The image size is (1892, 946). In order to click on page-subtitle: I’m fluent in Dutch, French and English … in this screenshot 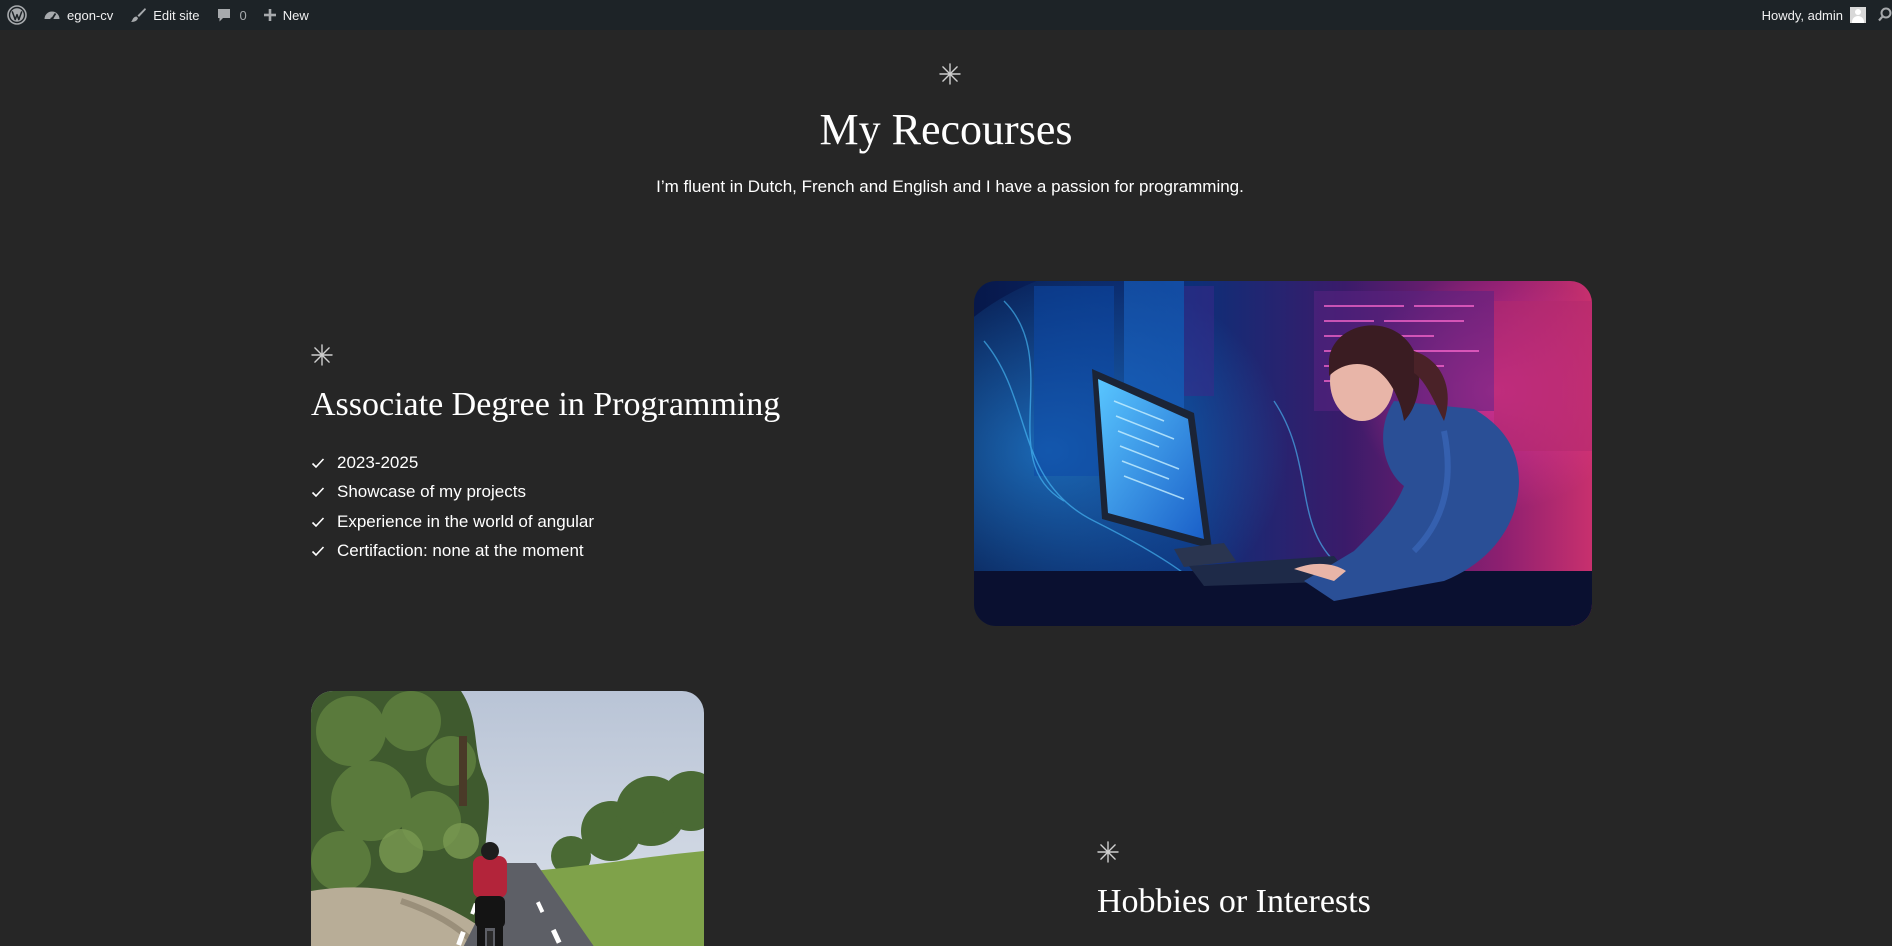, I will do `click(950, 186)`.